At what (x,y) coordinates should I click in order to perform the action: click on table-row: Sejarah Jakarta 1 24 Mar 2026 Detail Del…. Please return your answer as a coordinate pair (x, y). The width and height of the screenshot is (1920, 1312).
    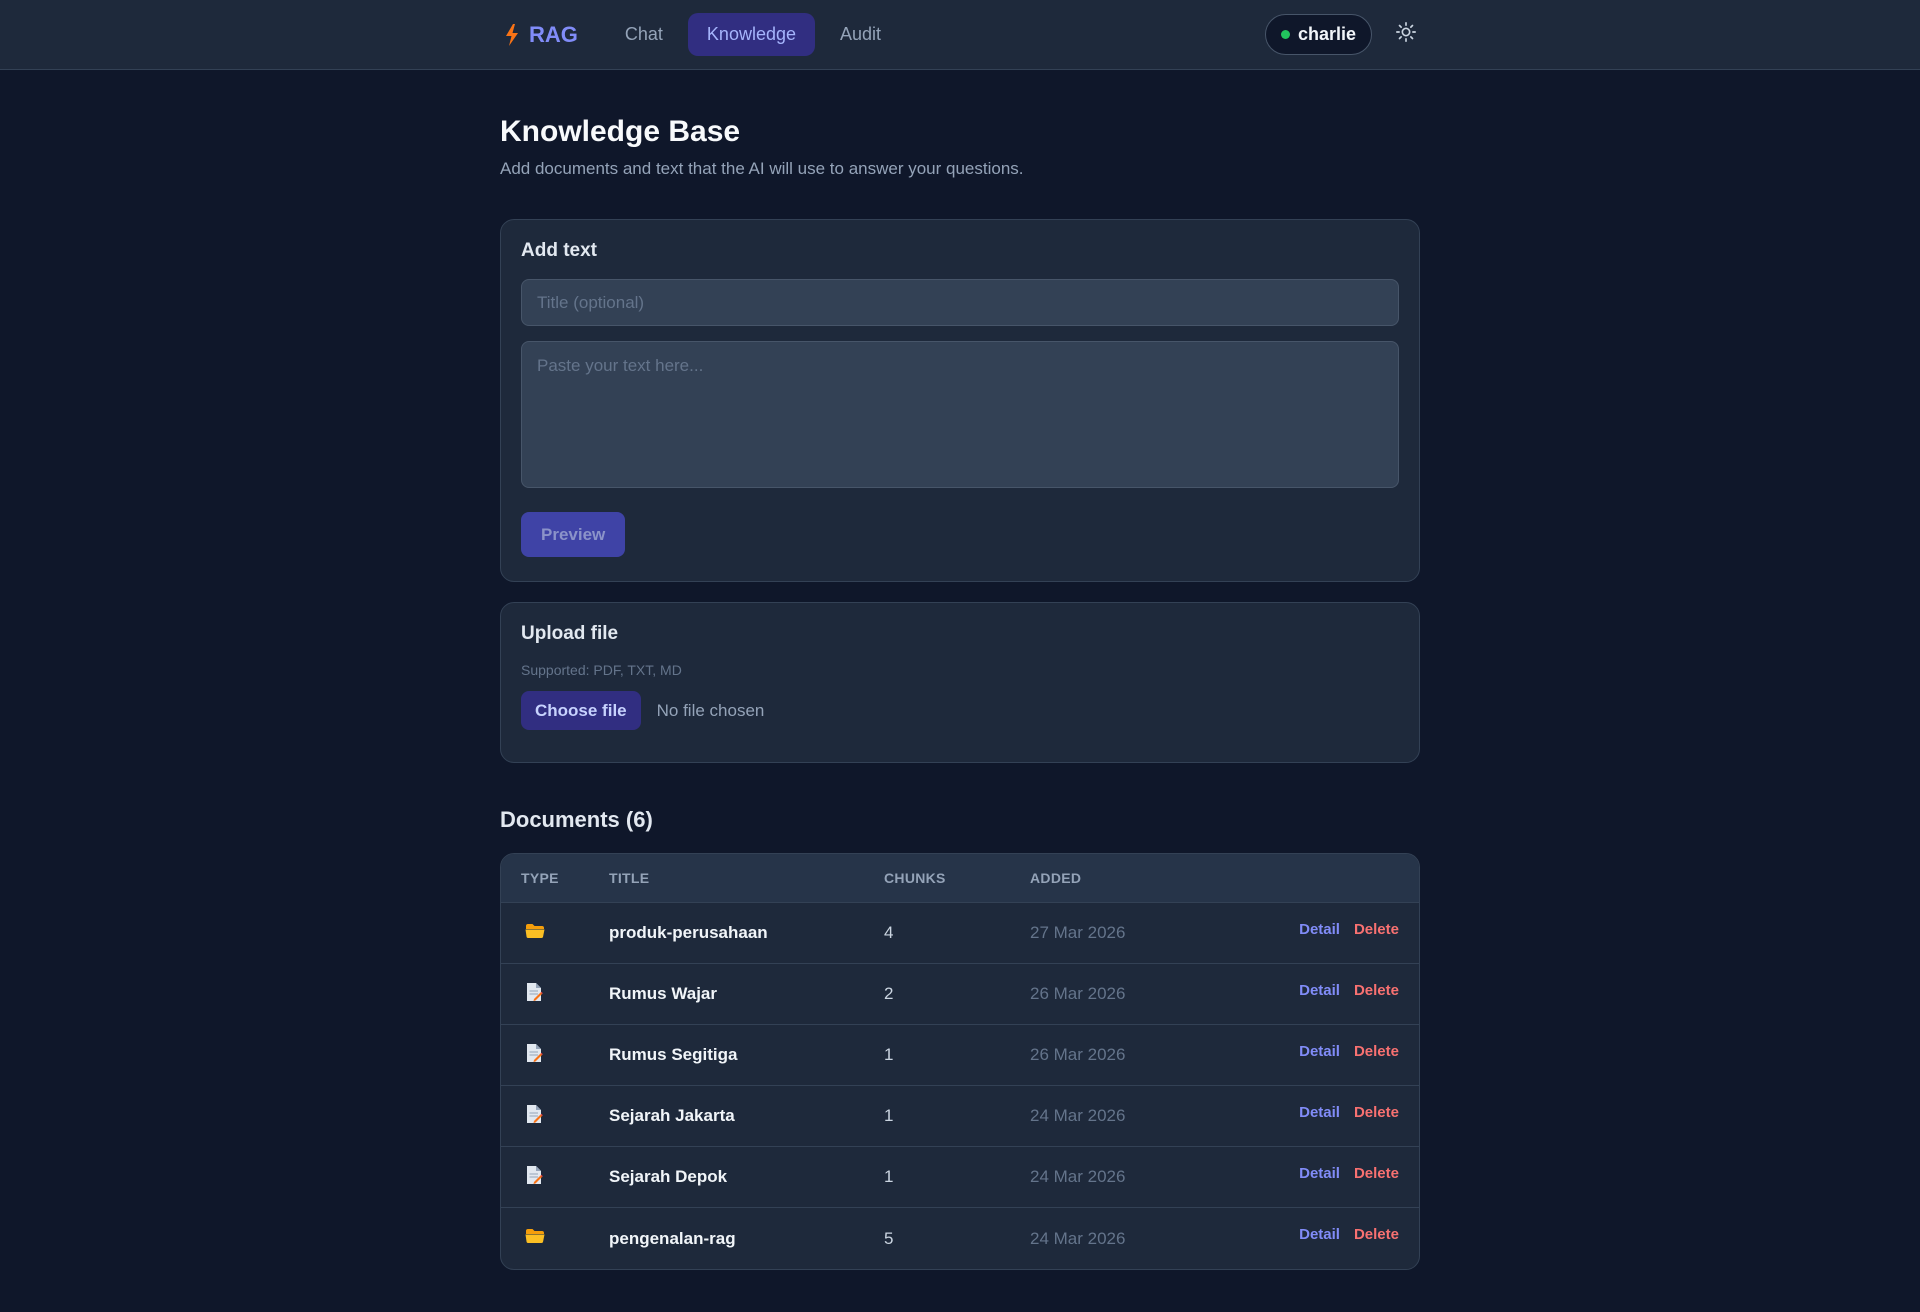
    Looking at the image, I should click on (960, 1116).